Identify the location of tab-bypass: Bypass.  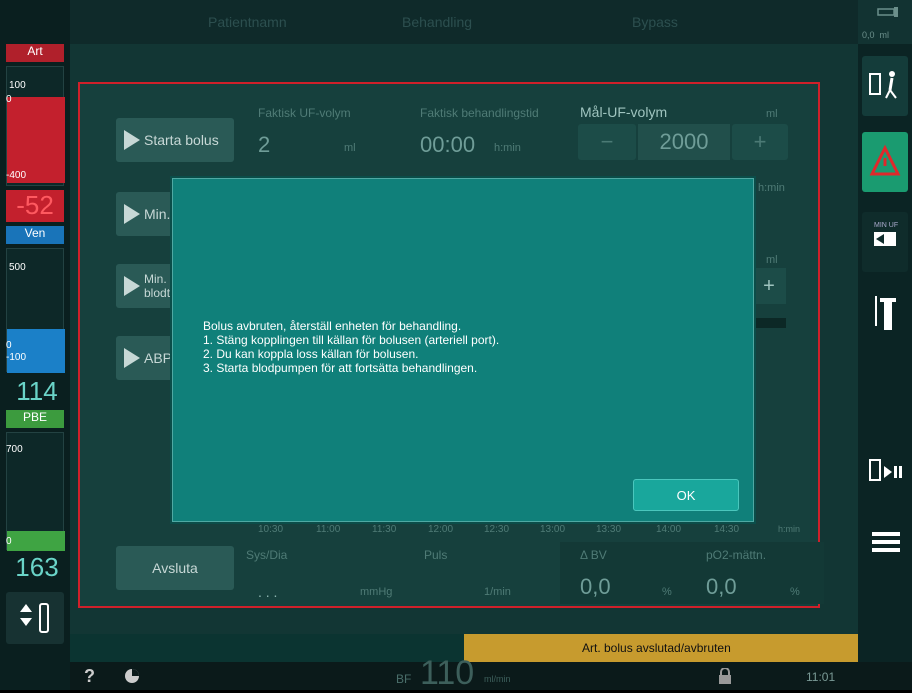
(655, 22).